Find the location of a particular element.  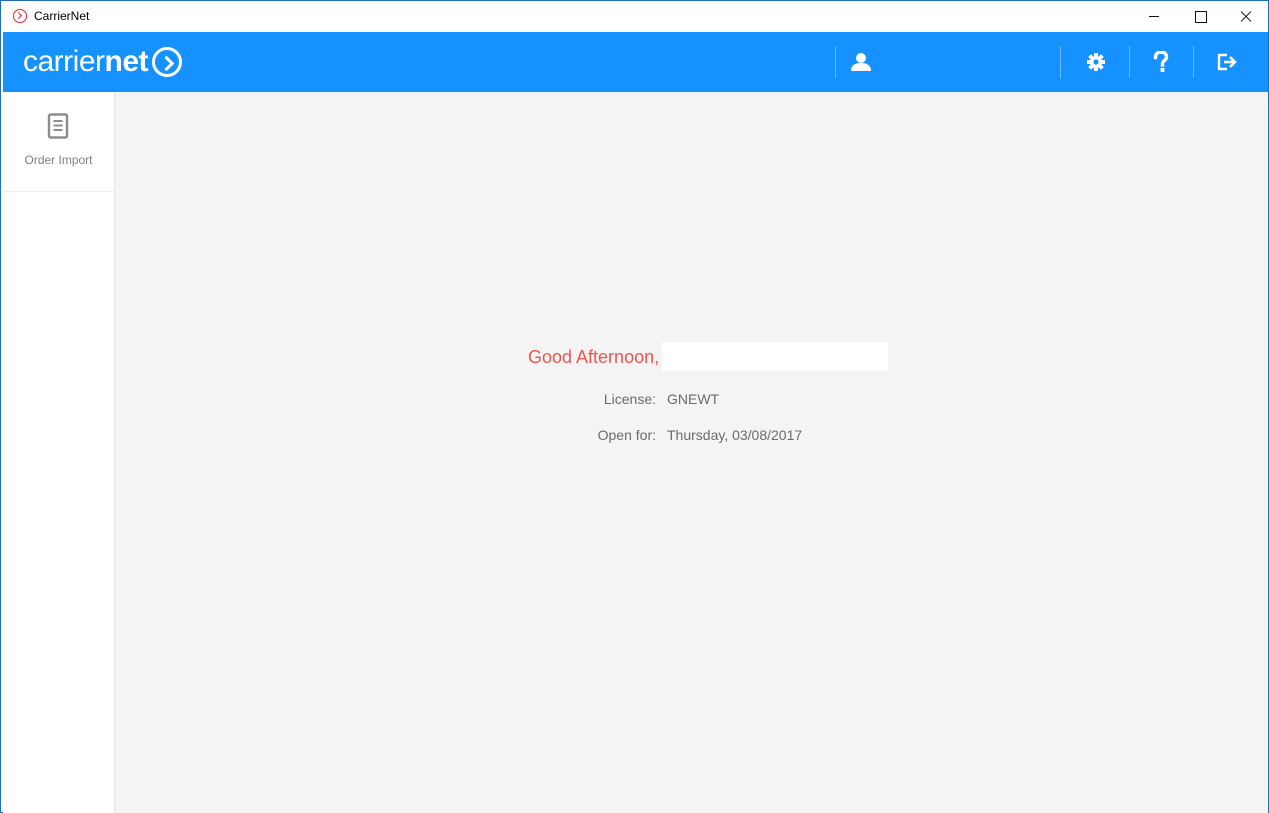

app-header: carriernet is located at coordinates (635, 62).